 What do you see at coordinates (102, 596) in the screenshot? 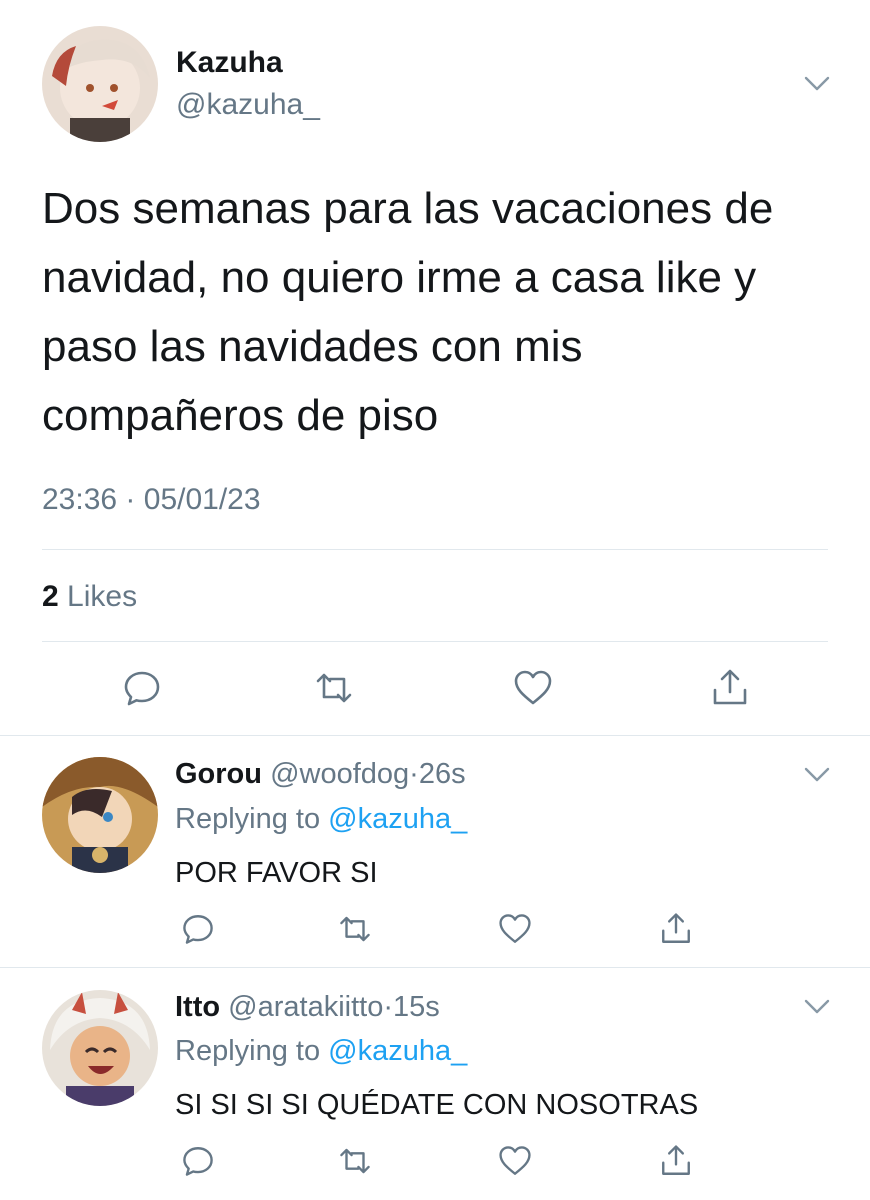
I see `likes-label: Likes` at bounding box center [102, 596].